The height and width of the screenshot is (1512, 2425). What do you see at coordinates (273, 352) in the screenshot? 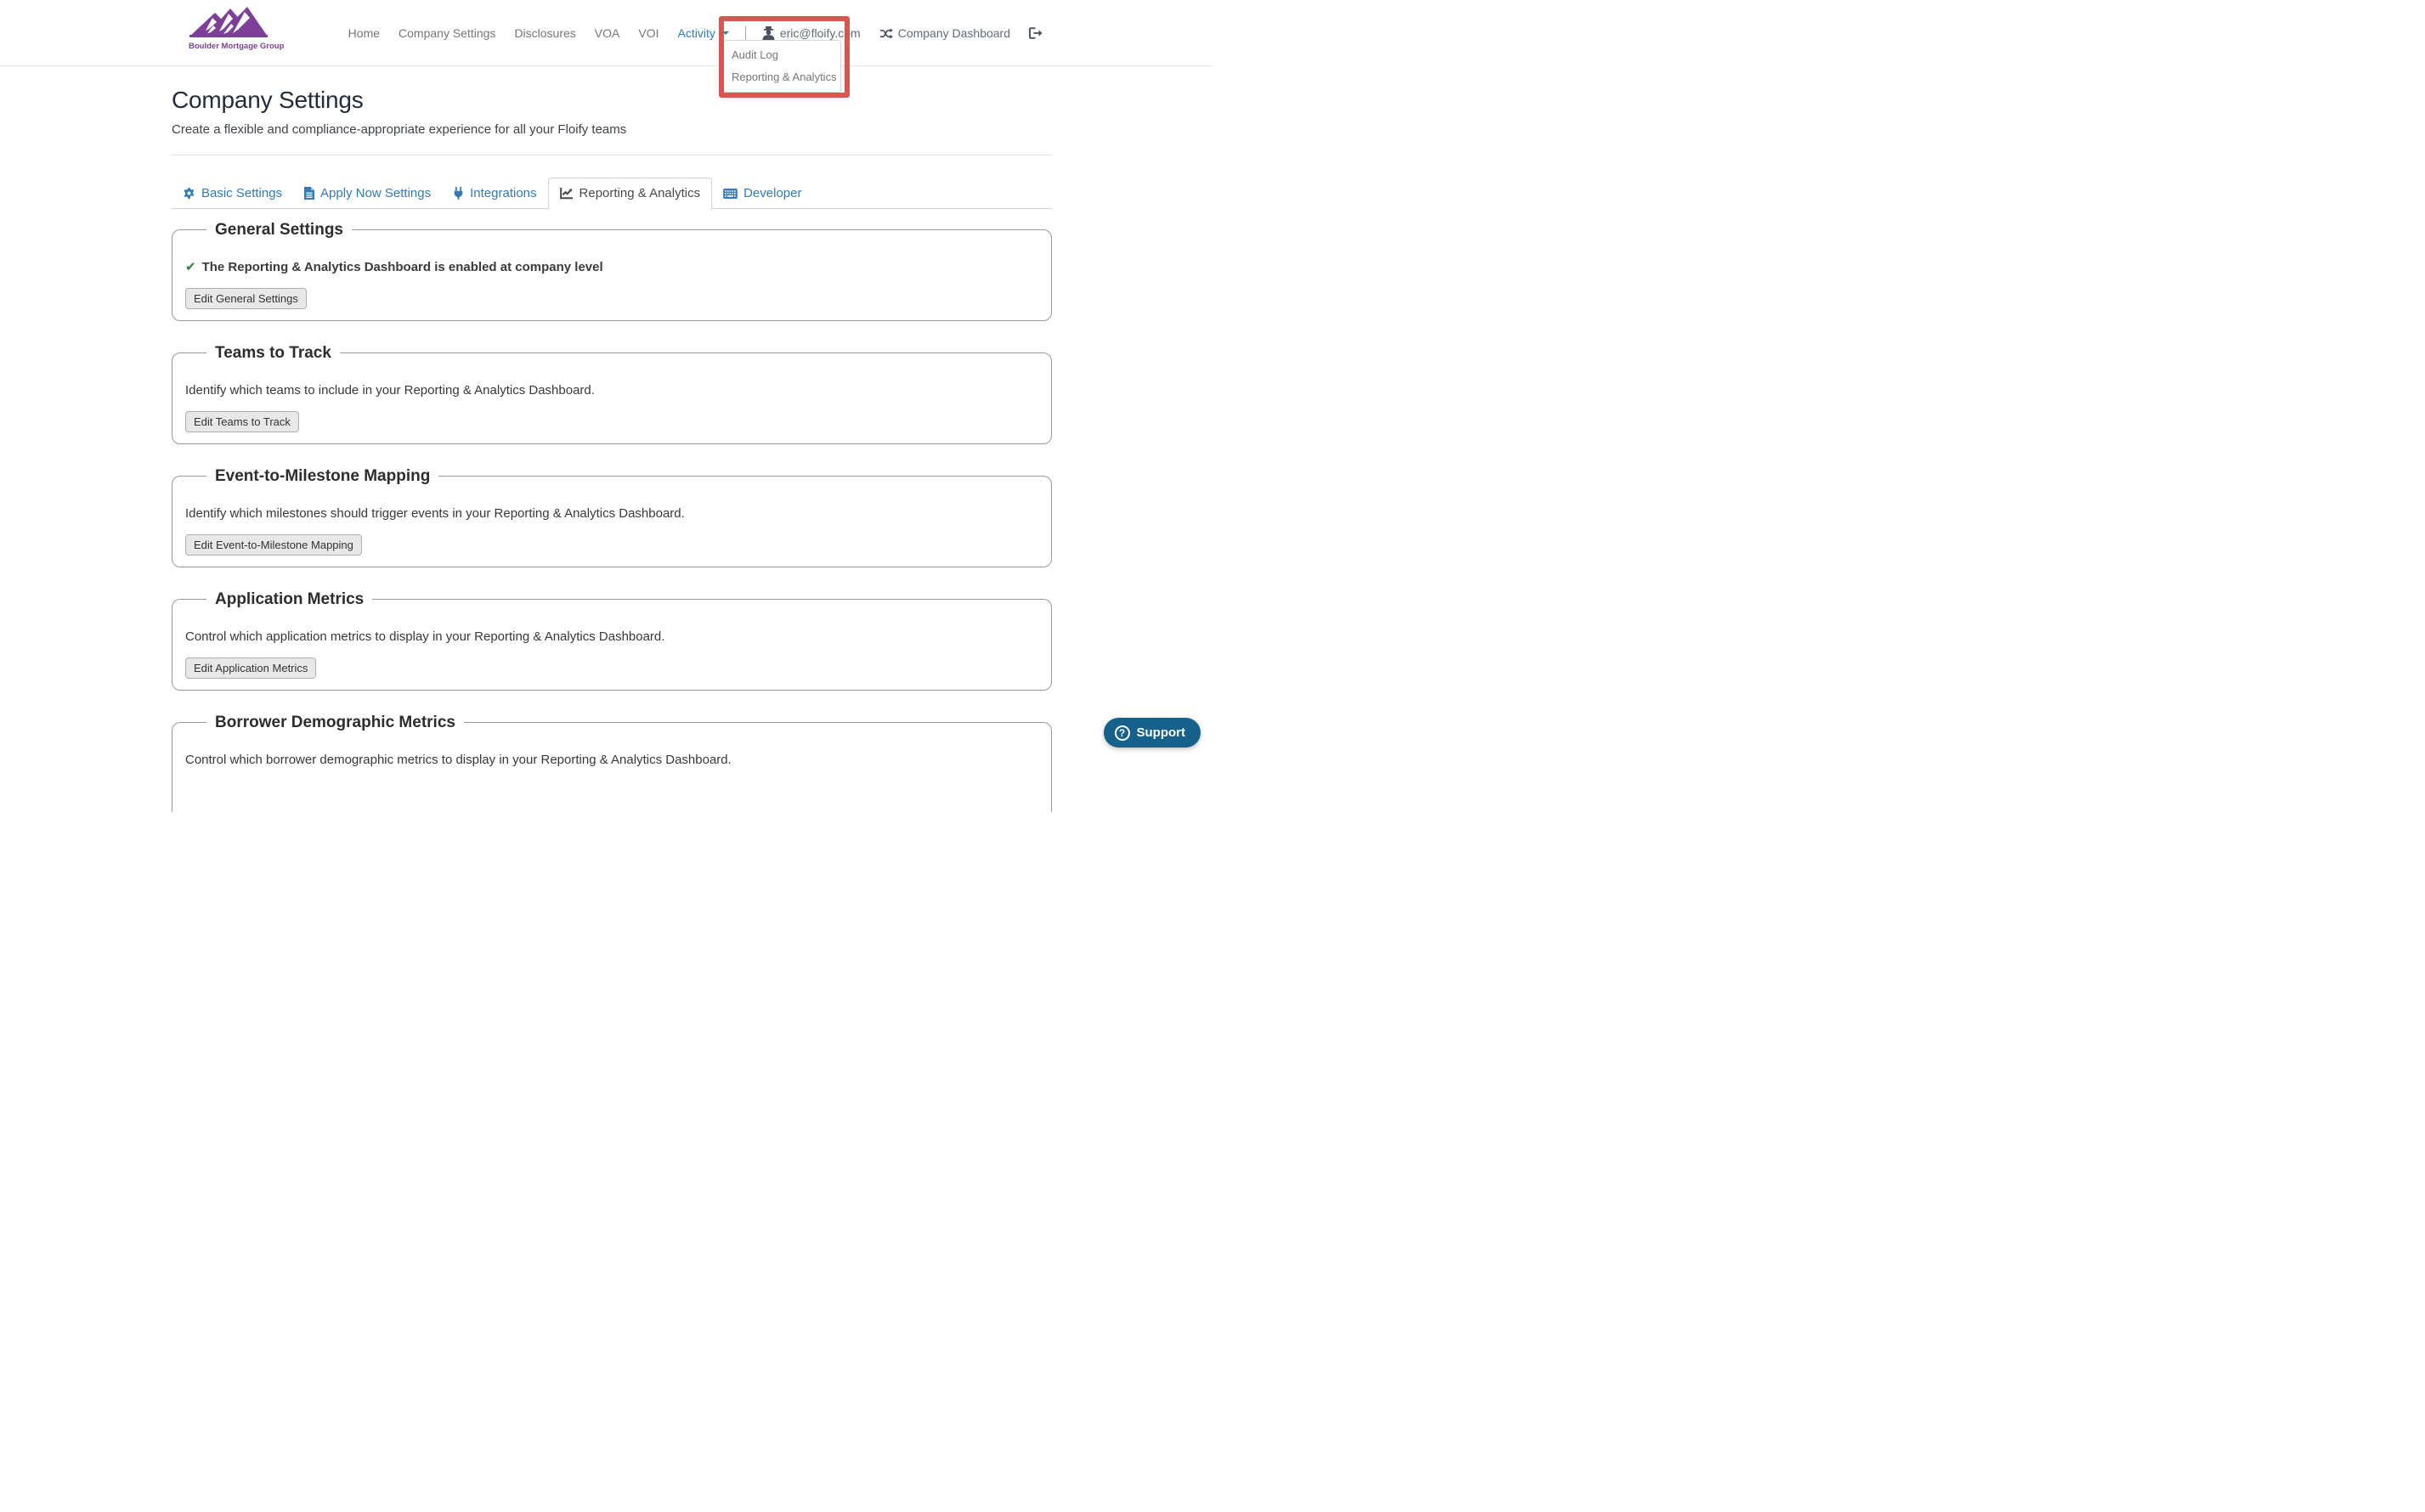
I see `section-title: Teams to Track` at bounding box center [273, 352].